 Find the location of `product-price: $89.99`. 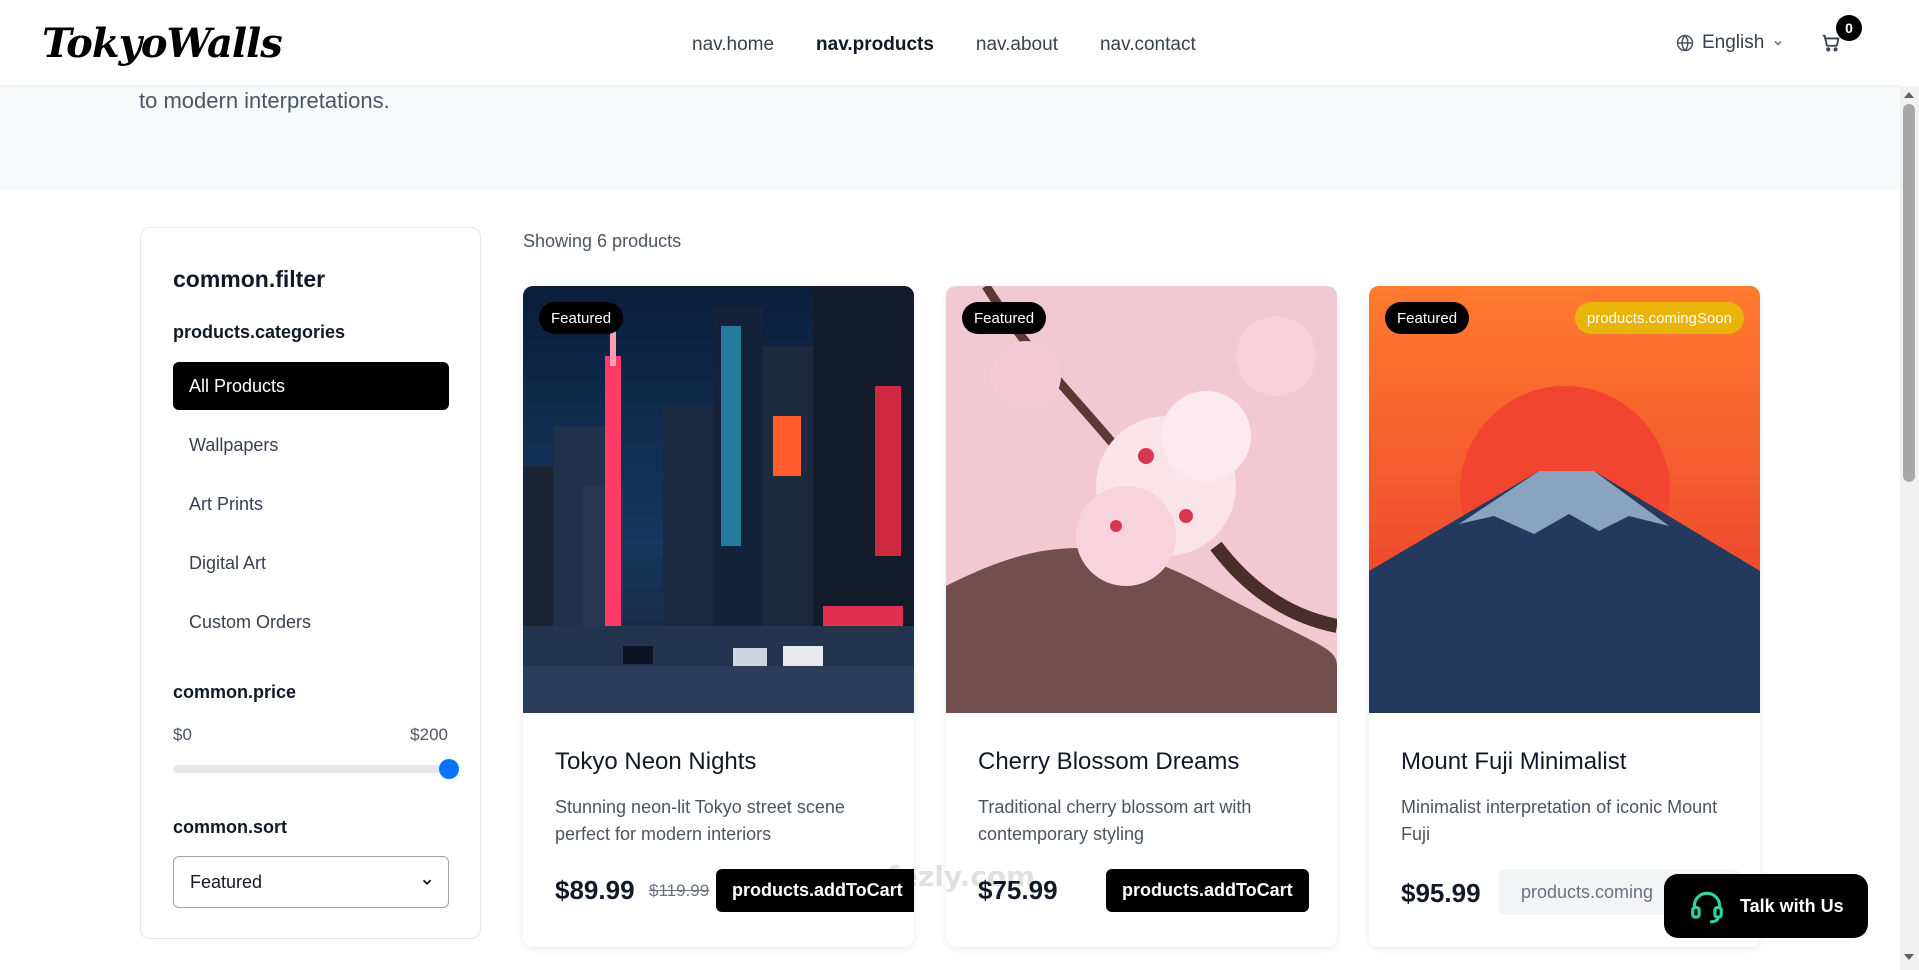

product-price: $89.99 is located at coordinates (595, 890).